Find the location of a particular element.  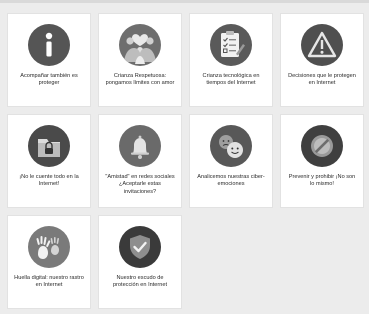

topic-card-escudo-proteccion: Nuestro escudo de protección en Internet is located at coordinates (140, 262).